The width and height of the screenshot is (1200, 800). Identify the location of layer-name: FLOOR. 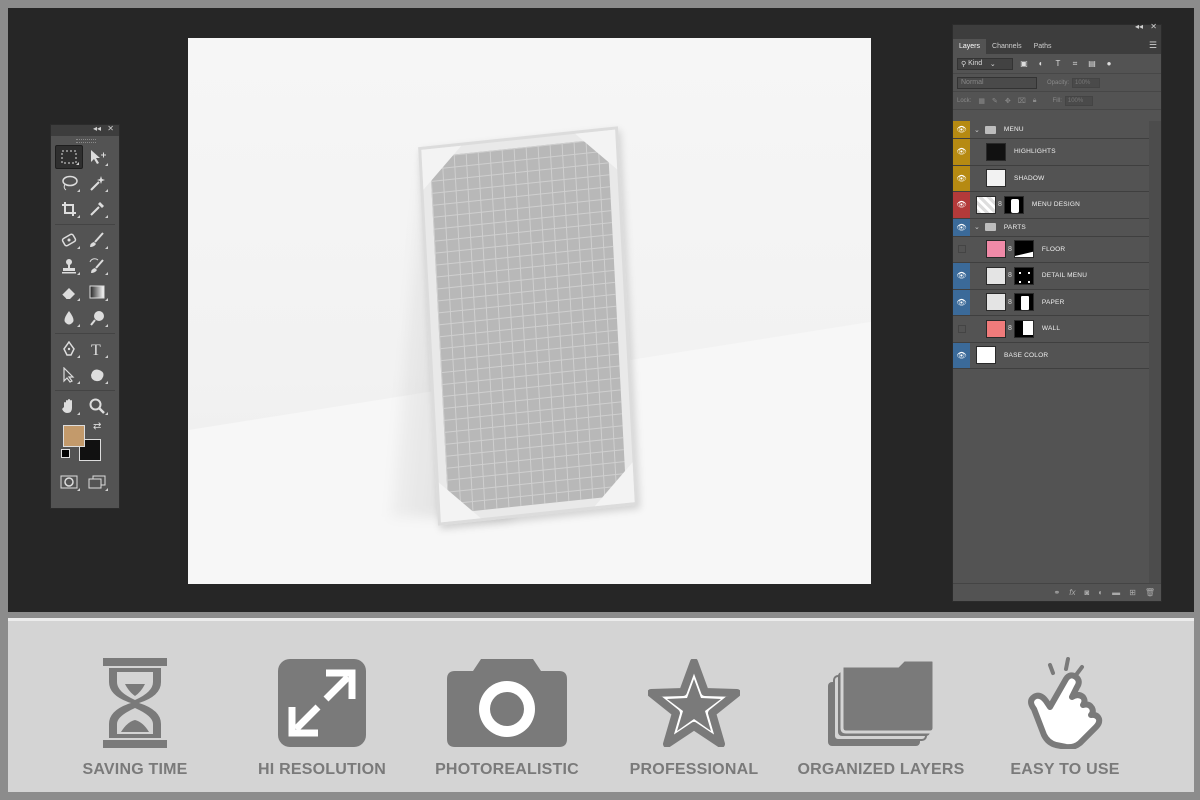
(1053, 249).